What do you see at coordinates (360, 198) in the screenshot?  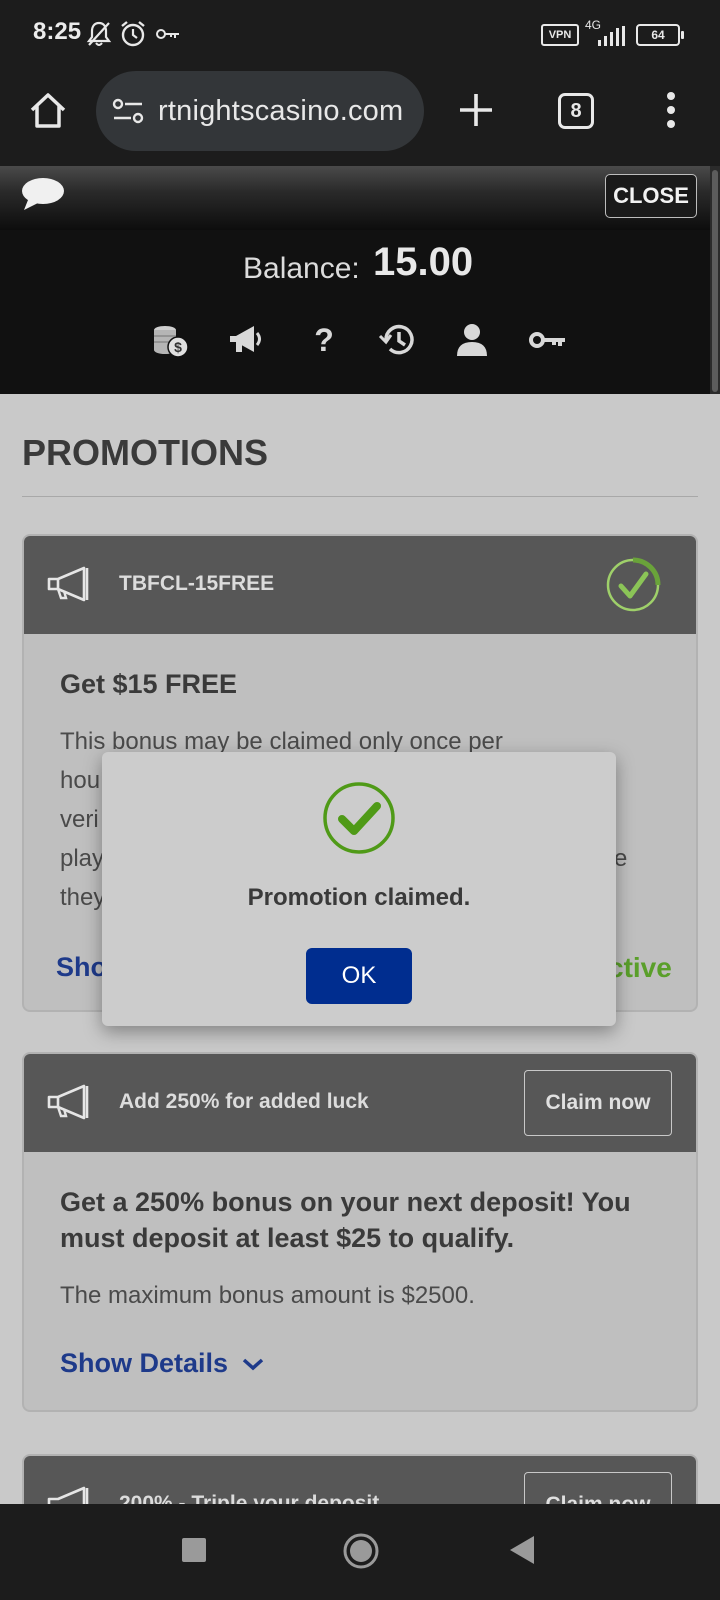 I see `site-top-bar: CLOSE` at bounding box center [360, 198].